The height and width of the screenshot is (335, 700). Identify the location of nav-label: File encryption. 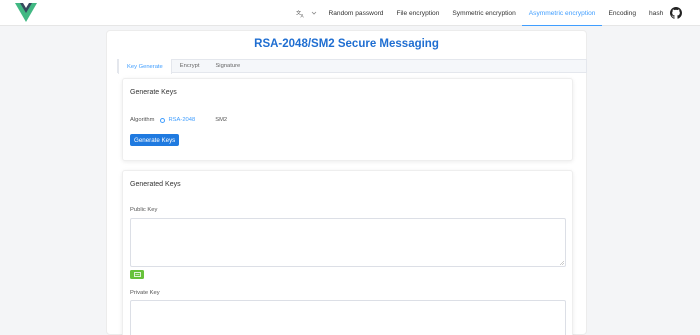
(418, 13).